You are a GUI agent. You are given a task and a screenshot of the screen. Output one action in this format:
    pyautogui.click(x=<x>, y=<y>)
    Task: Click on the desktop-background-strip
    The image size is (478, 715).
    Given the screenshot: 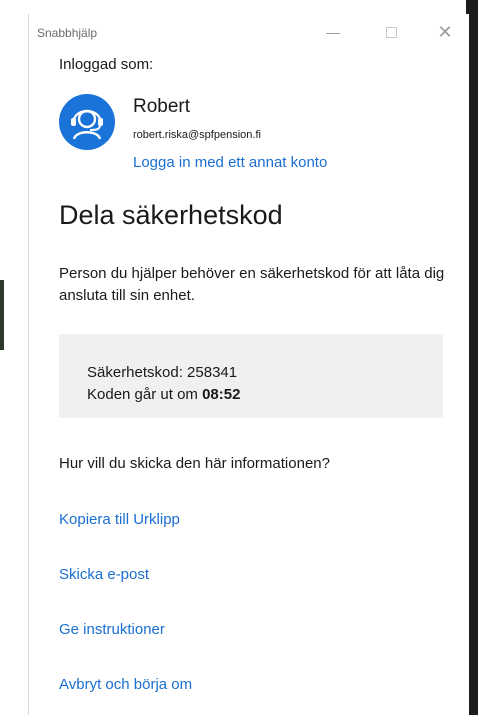 What is the action you would take?
    pyautogui.click(x=2, y=315)
    